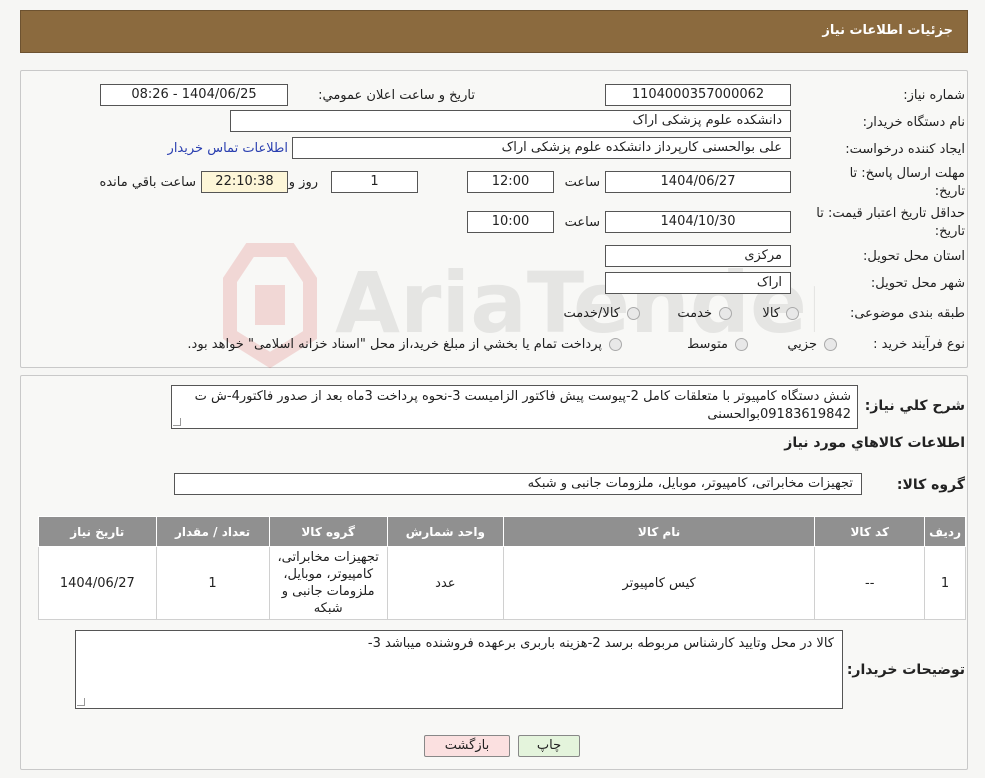 The width and height of the screenshot is (985, 778). Describe the element at coordinates (949, 191) in the screenshot. I see `deadline-label-line2: تاريخ:` at that location.